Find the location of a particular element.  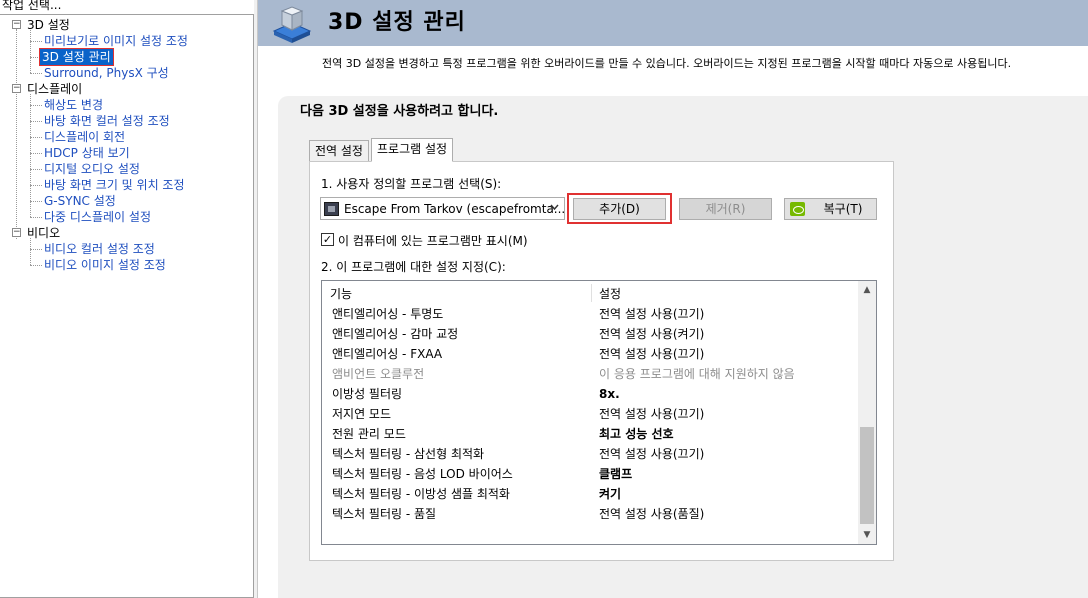

setting-value-cell: 클램프 is located at coordinates (615, 474).